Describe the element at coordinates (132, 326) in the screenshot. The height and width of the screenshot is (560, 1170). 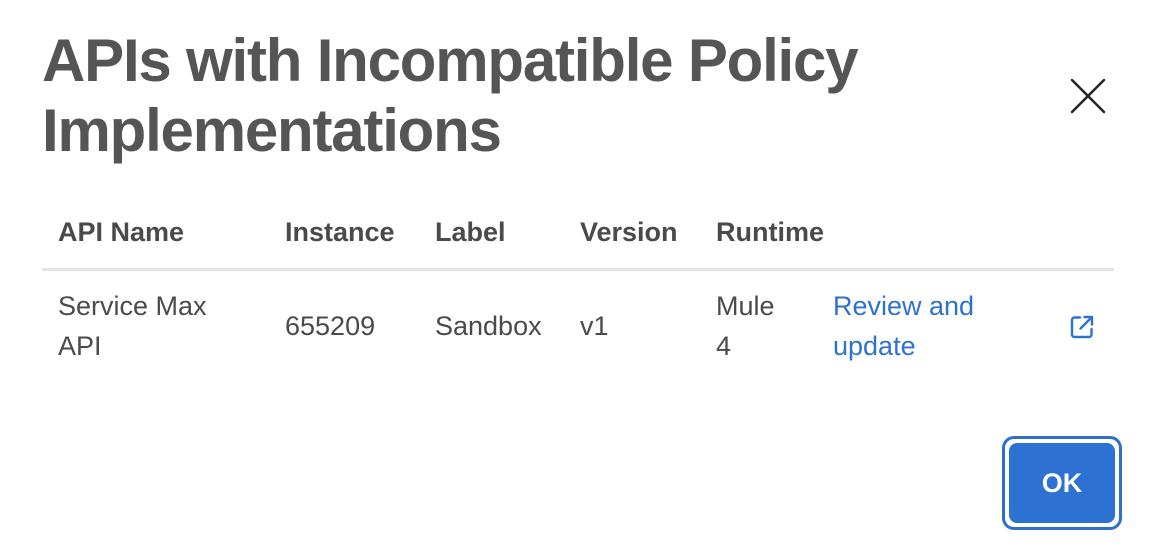
I see `cell-api-name: Service Max API` at that location.